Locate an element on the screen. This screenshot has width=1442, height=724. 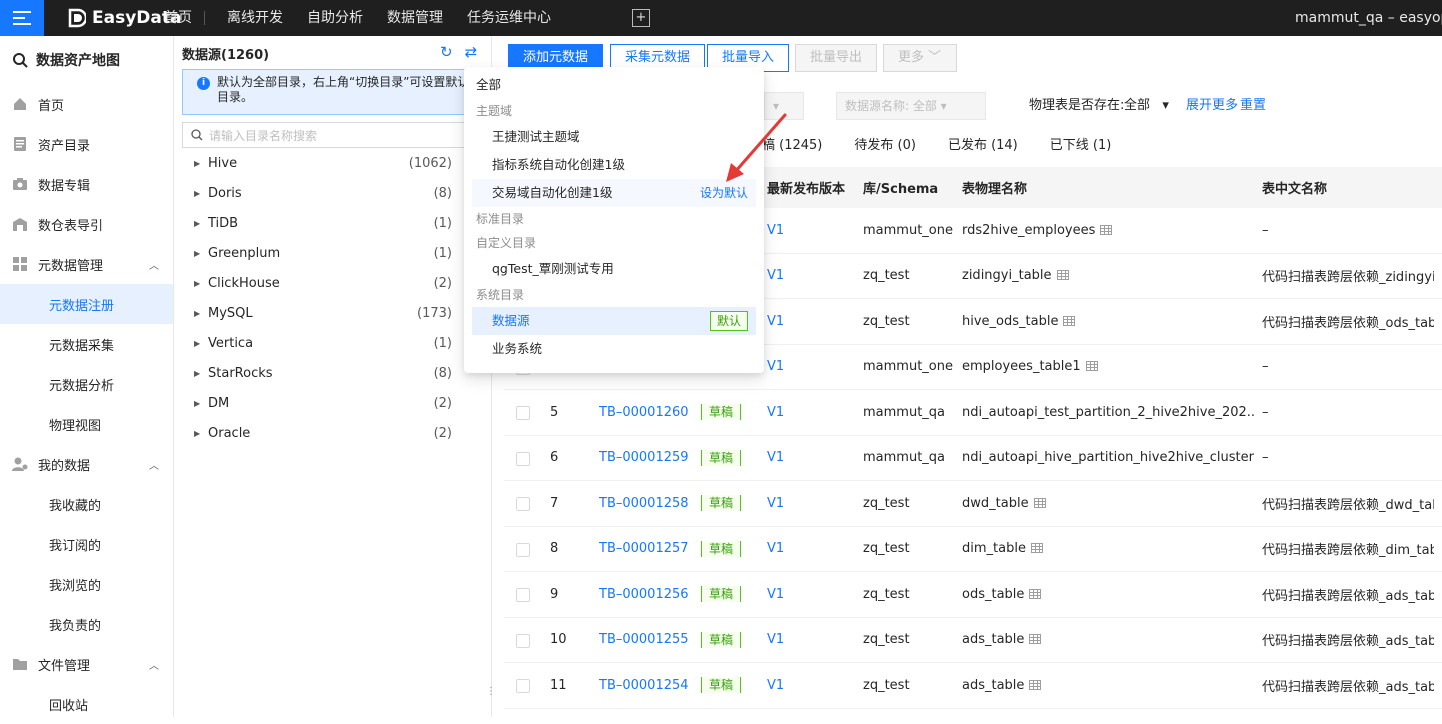
switch-catalog-icon: ⇄ is located at coordinates (471, 52).